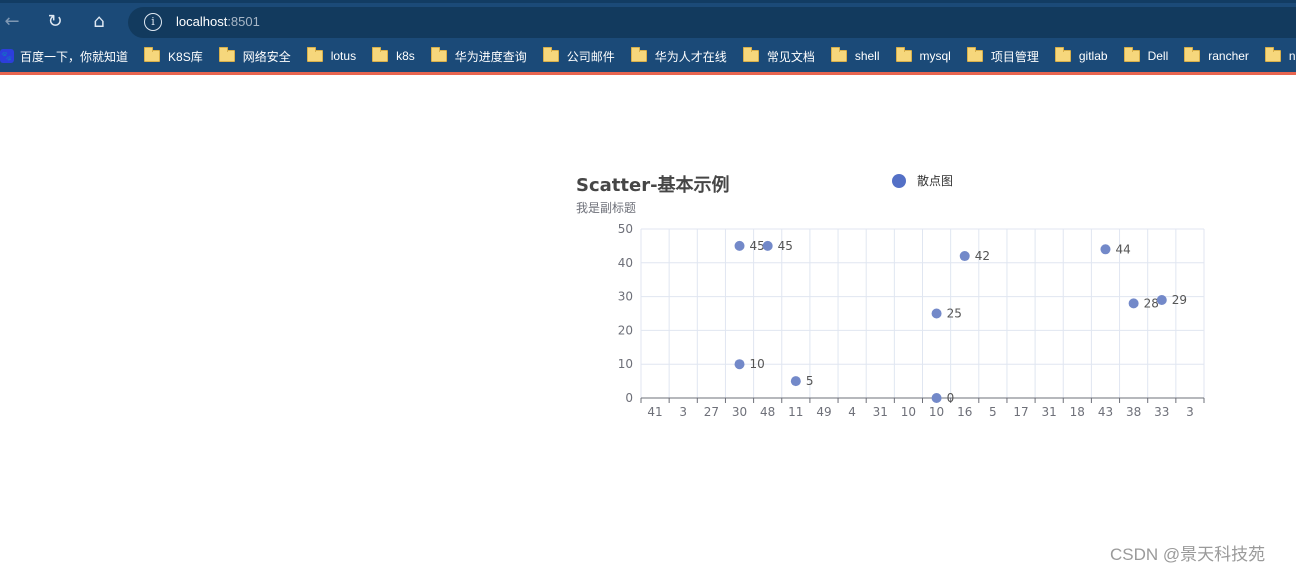 The image size is (1296, 570). I want to click on data-label: 5, so click(810, 381).